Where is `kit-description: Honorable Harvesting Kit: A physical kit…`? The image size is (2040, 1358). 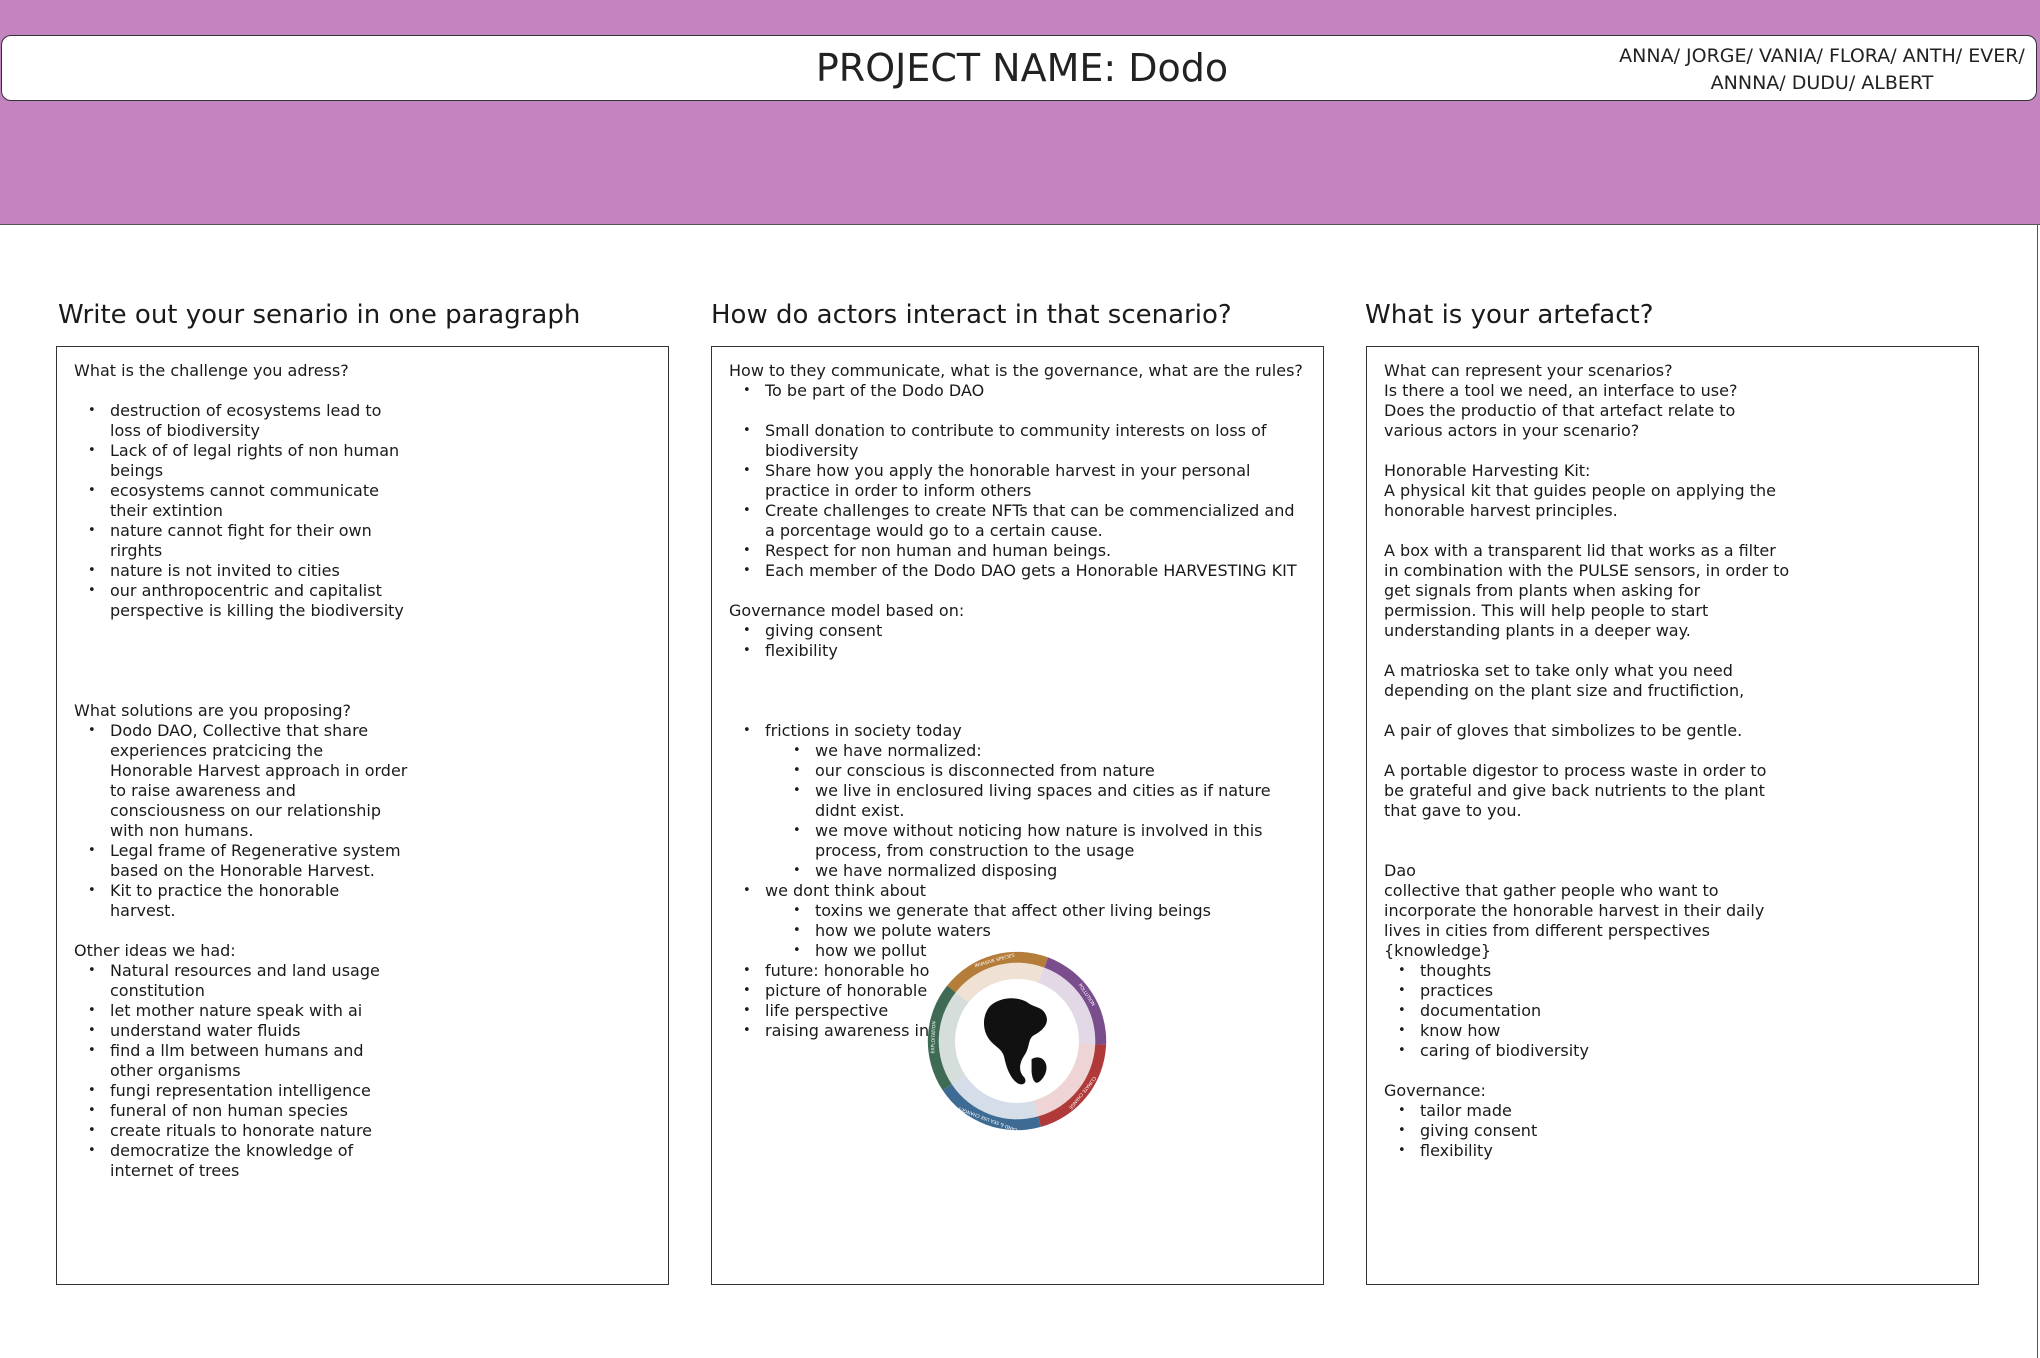 kit-description: Honorable Harvesting Kit: A physical kit… is located at coordinates (1580, 490).